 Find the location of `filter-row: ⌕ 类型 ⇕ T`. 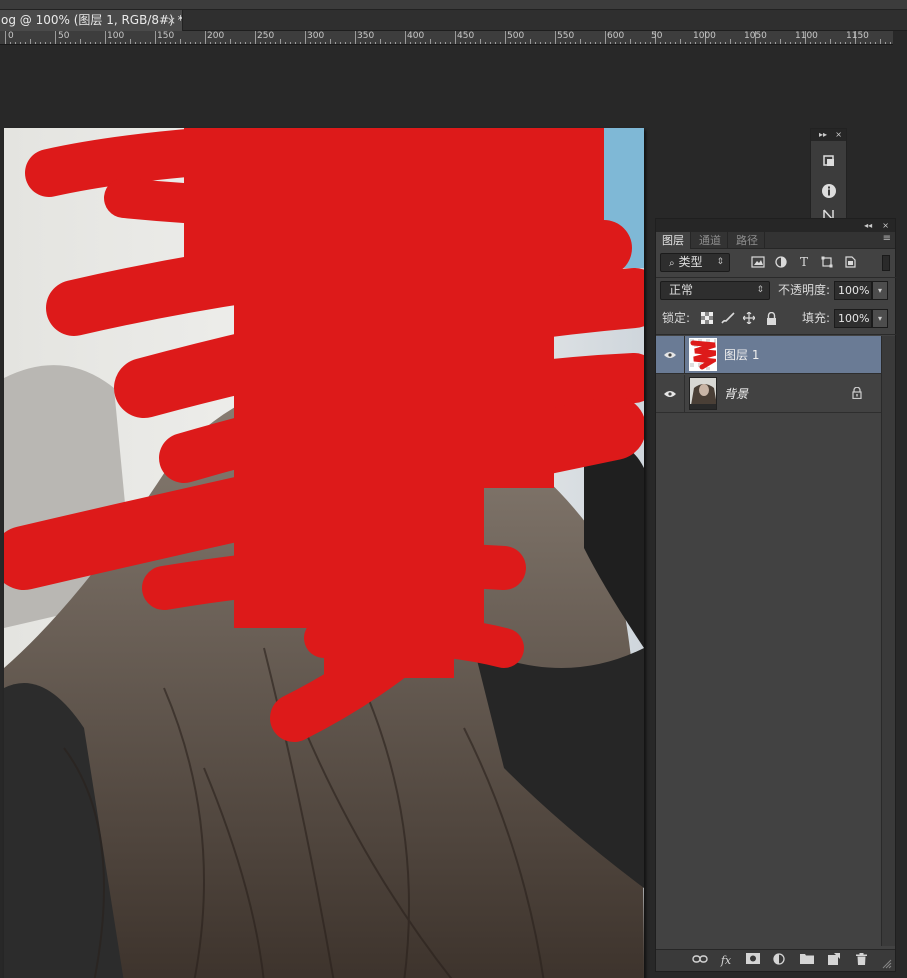

filter-row: ⌕ 类型 ⇕ T is located at coordinates (776, 264).